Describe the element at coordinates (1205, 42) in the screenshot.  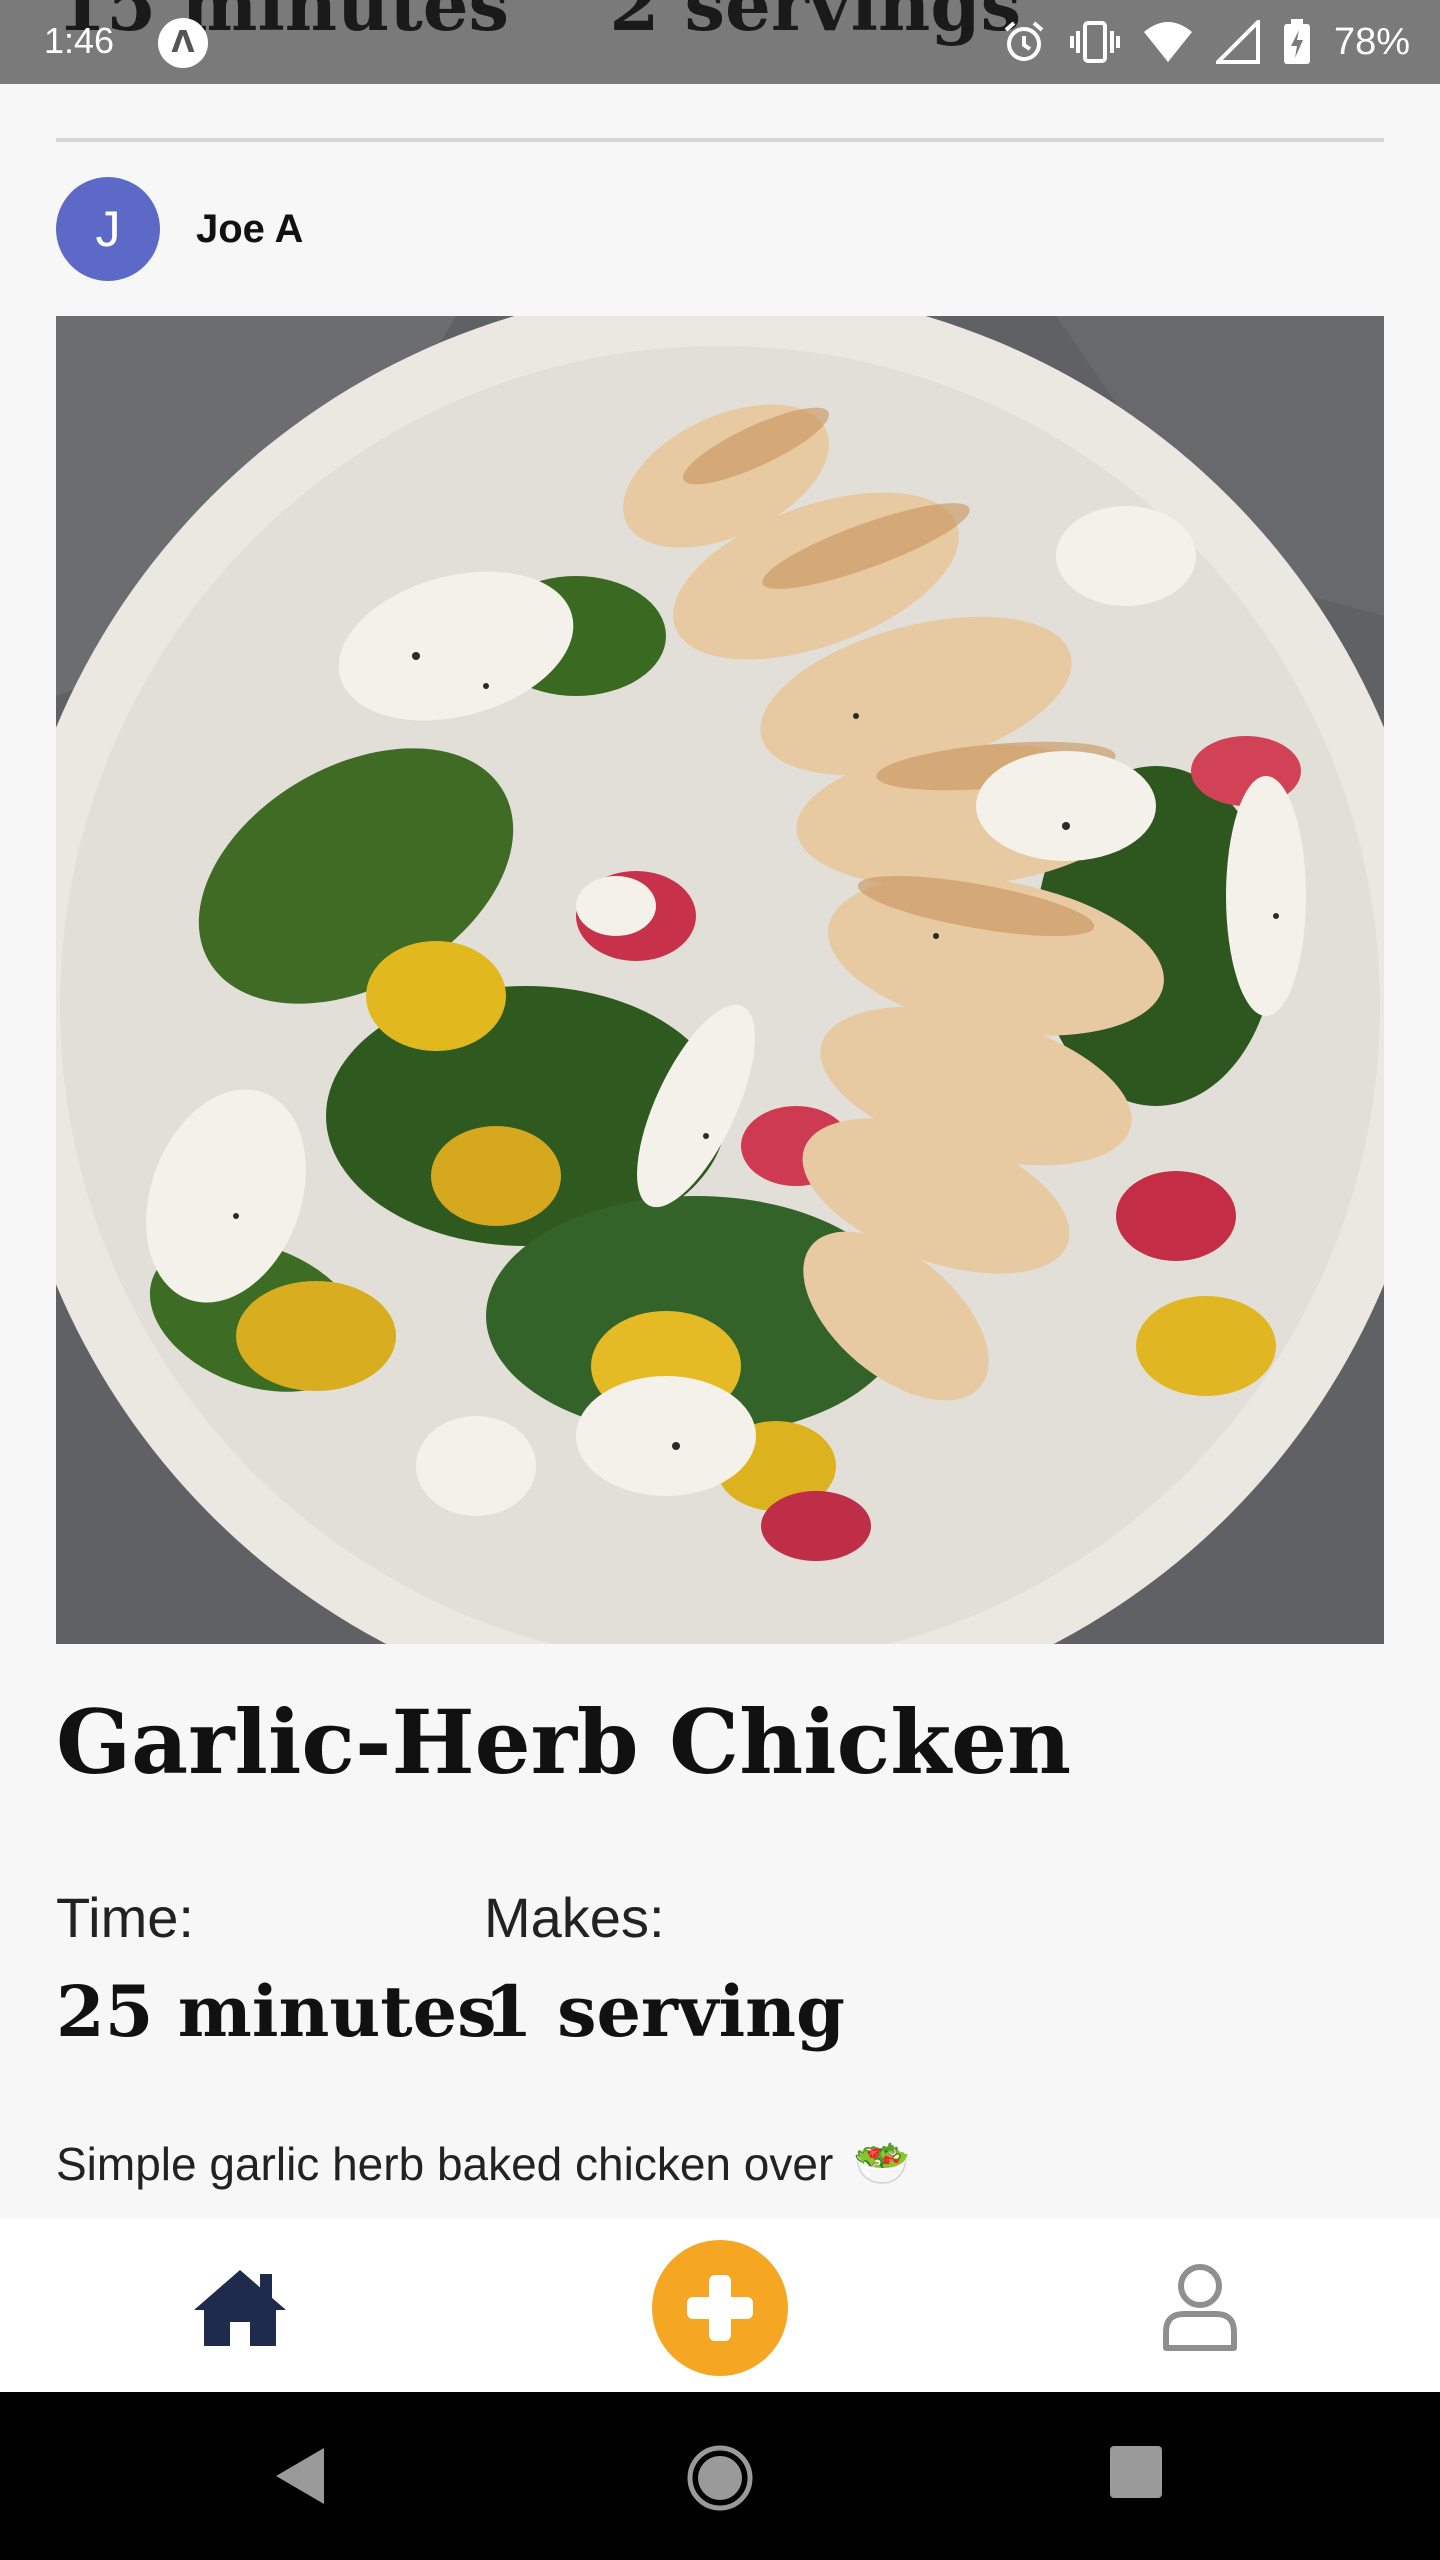
I see `status-icons: 78%` at that location.